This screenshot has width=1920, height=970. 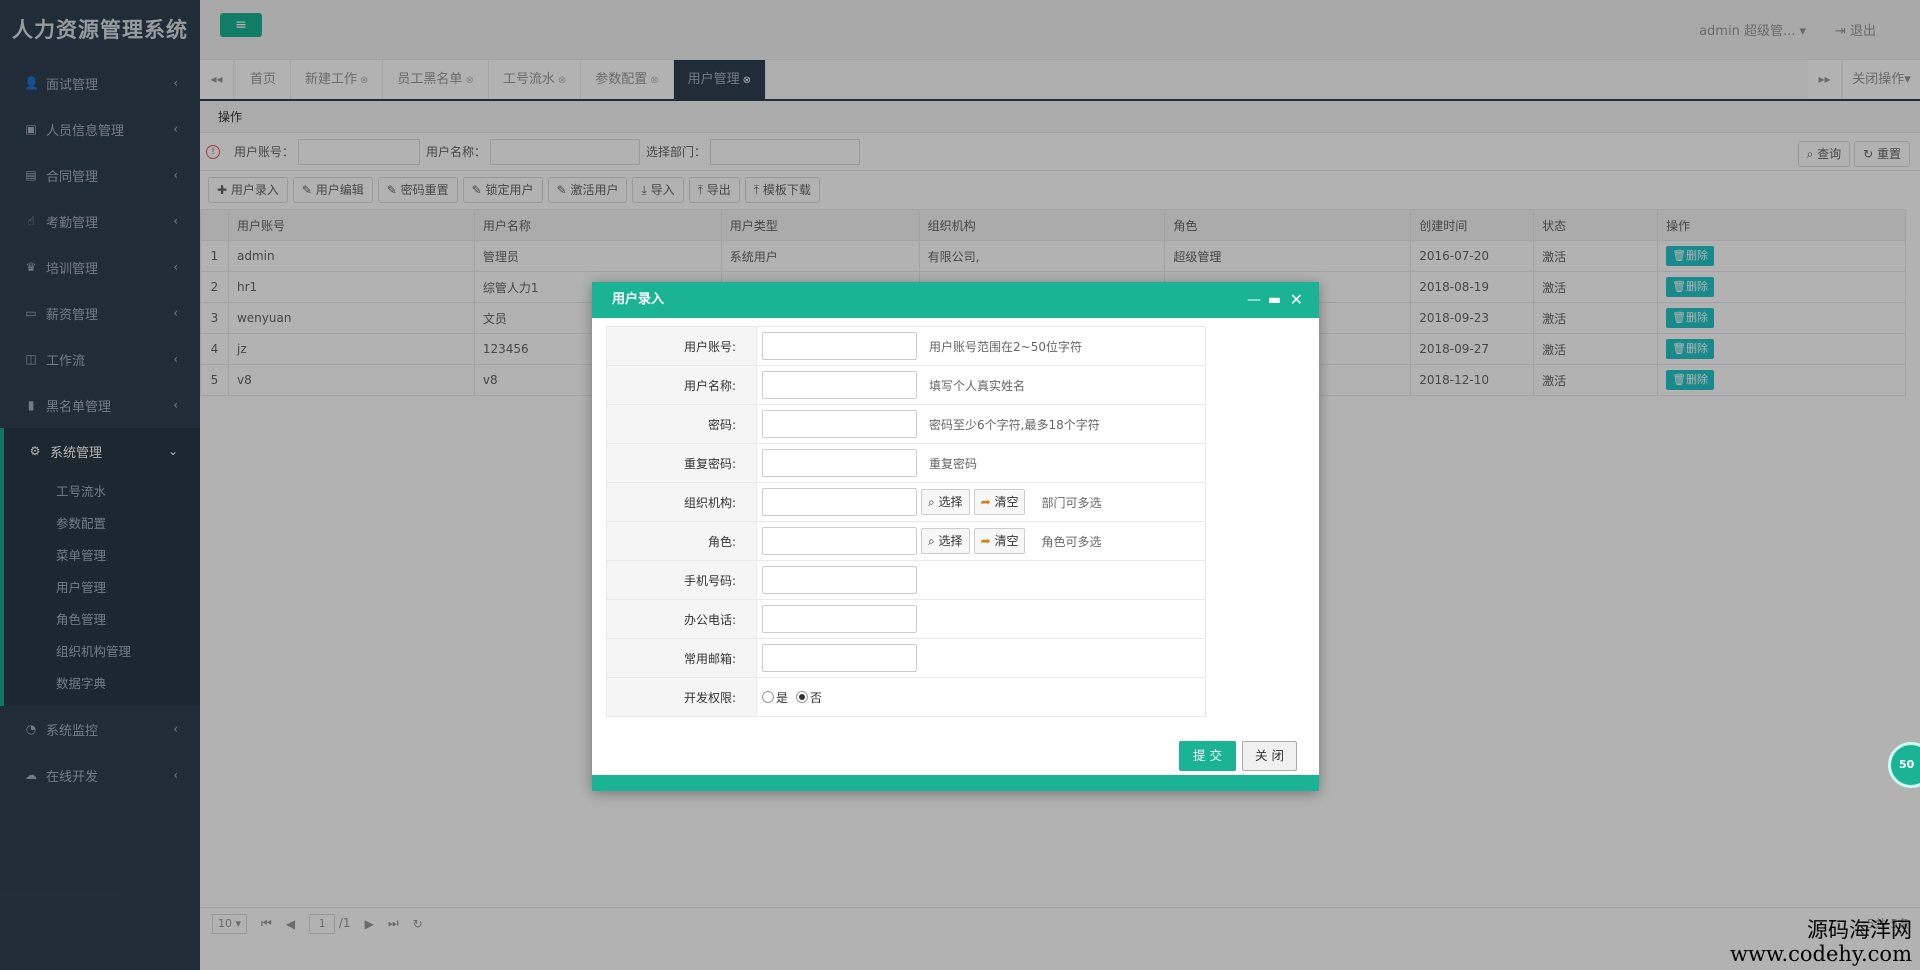 I want to click on submit-button: 提 交, so click(x=1208, y=756).